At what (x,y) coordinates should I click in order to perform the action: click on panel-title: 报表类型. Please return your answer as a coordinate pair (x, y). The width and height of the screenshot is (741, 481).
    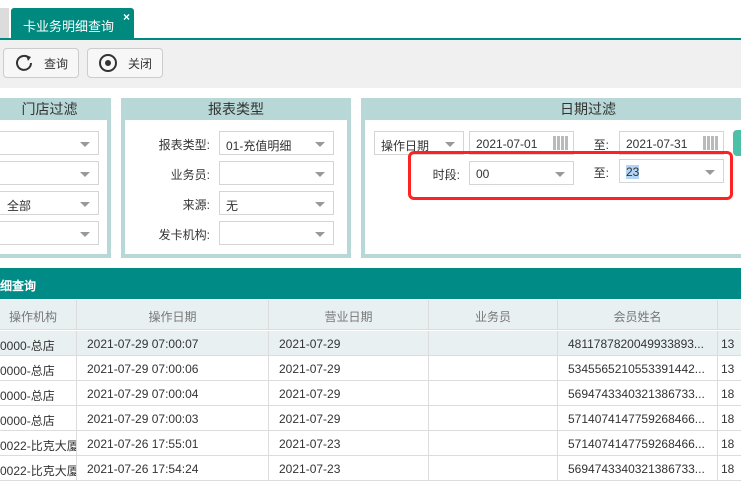
    Looking at the image, I should click on (236, 109).